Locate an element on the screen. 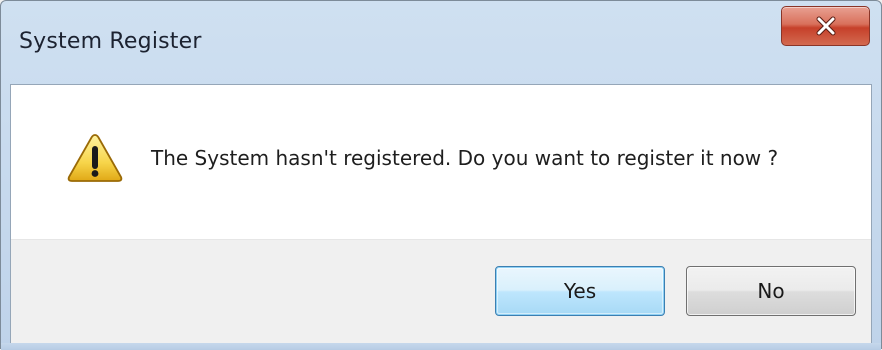 Image resolution: width=882 pixels, height=350 pixels. window-title: System Register is located at coordinates (110, 41).